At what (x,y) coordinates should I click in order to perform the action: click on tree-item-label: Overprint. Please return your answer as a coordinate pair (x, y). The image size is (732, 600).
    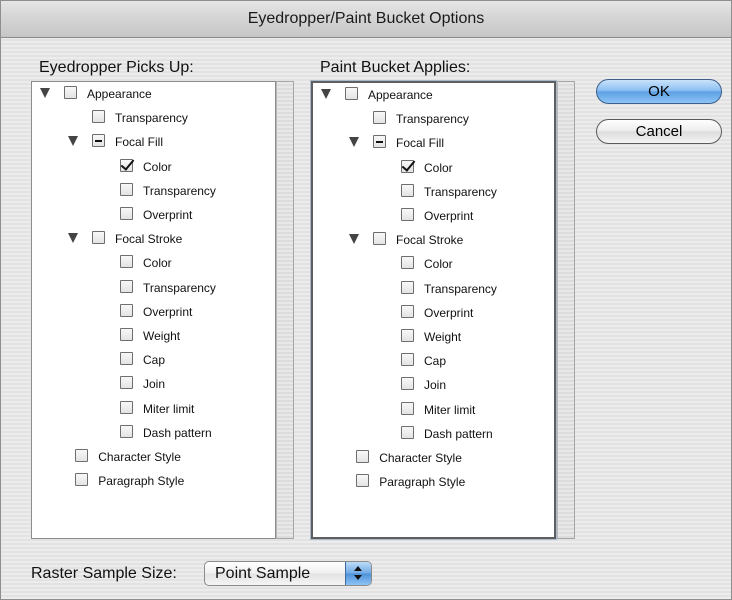
    Looking at the image, I should click on (168, 311).